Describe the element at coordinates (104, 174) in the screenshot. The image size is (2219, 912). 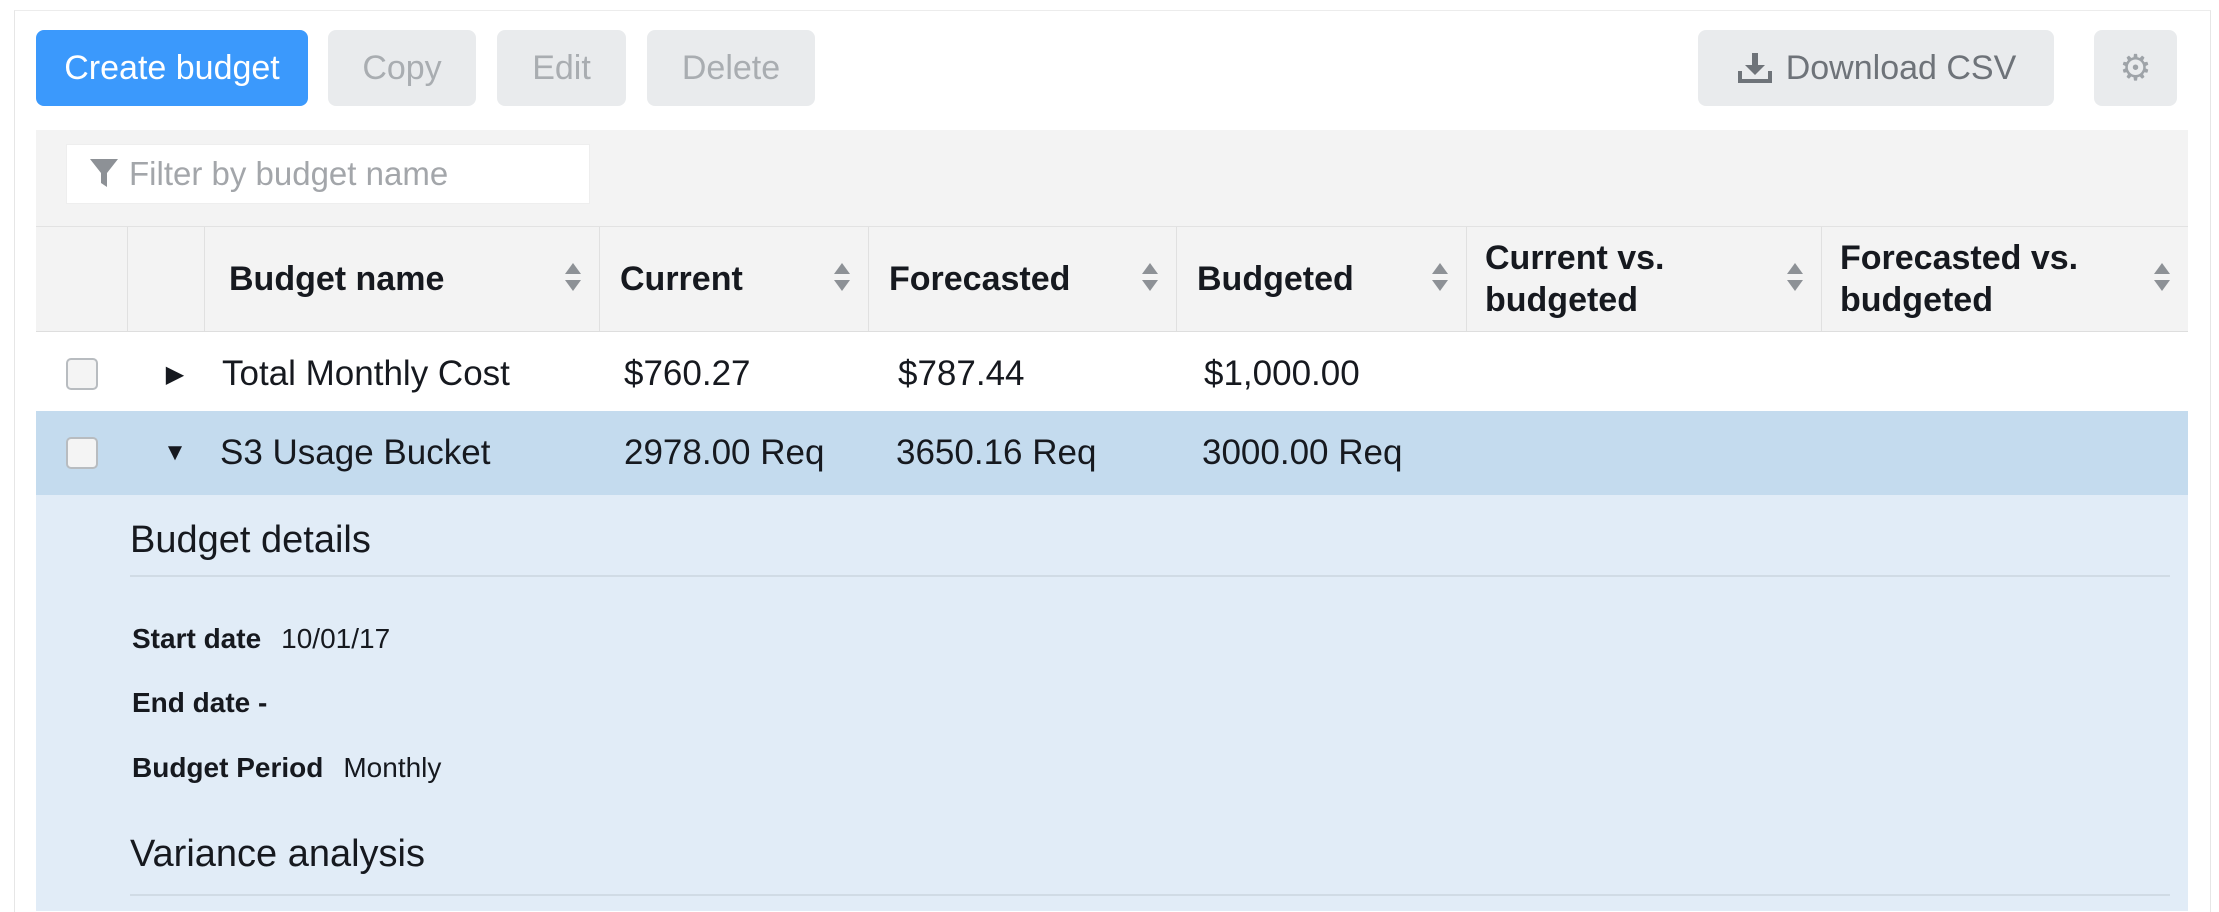
I see `filter-icon` at that location.